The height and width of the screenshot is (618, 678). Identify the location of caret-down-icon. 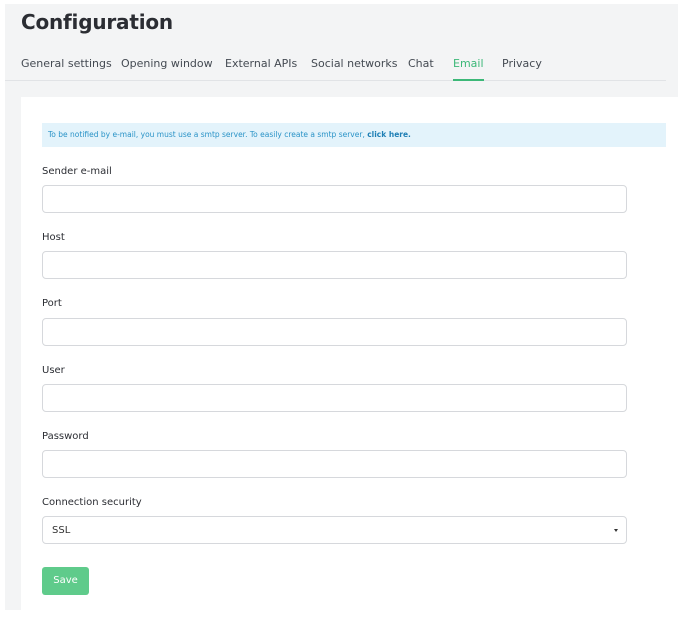
(616, 530).